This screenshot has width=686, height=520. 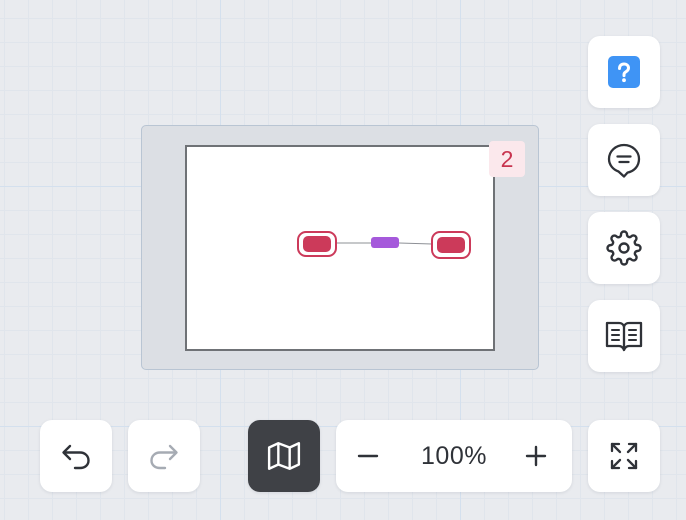 What do you see at coordinates (507, 159) in the screenshot?
I see `node-count-badge: 2` at bounding box center [507, 159].